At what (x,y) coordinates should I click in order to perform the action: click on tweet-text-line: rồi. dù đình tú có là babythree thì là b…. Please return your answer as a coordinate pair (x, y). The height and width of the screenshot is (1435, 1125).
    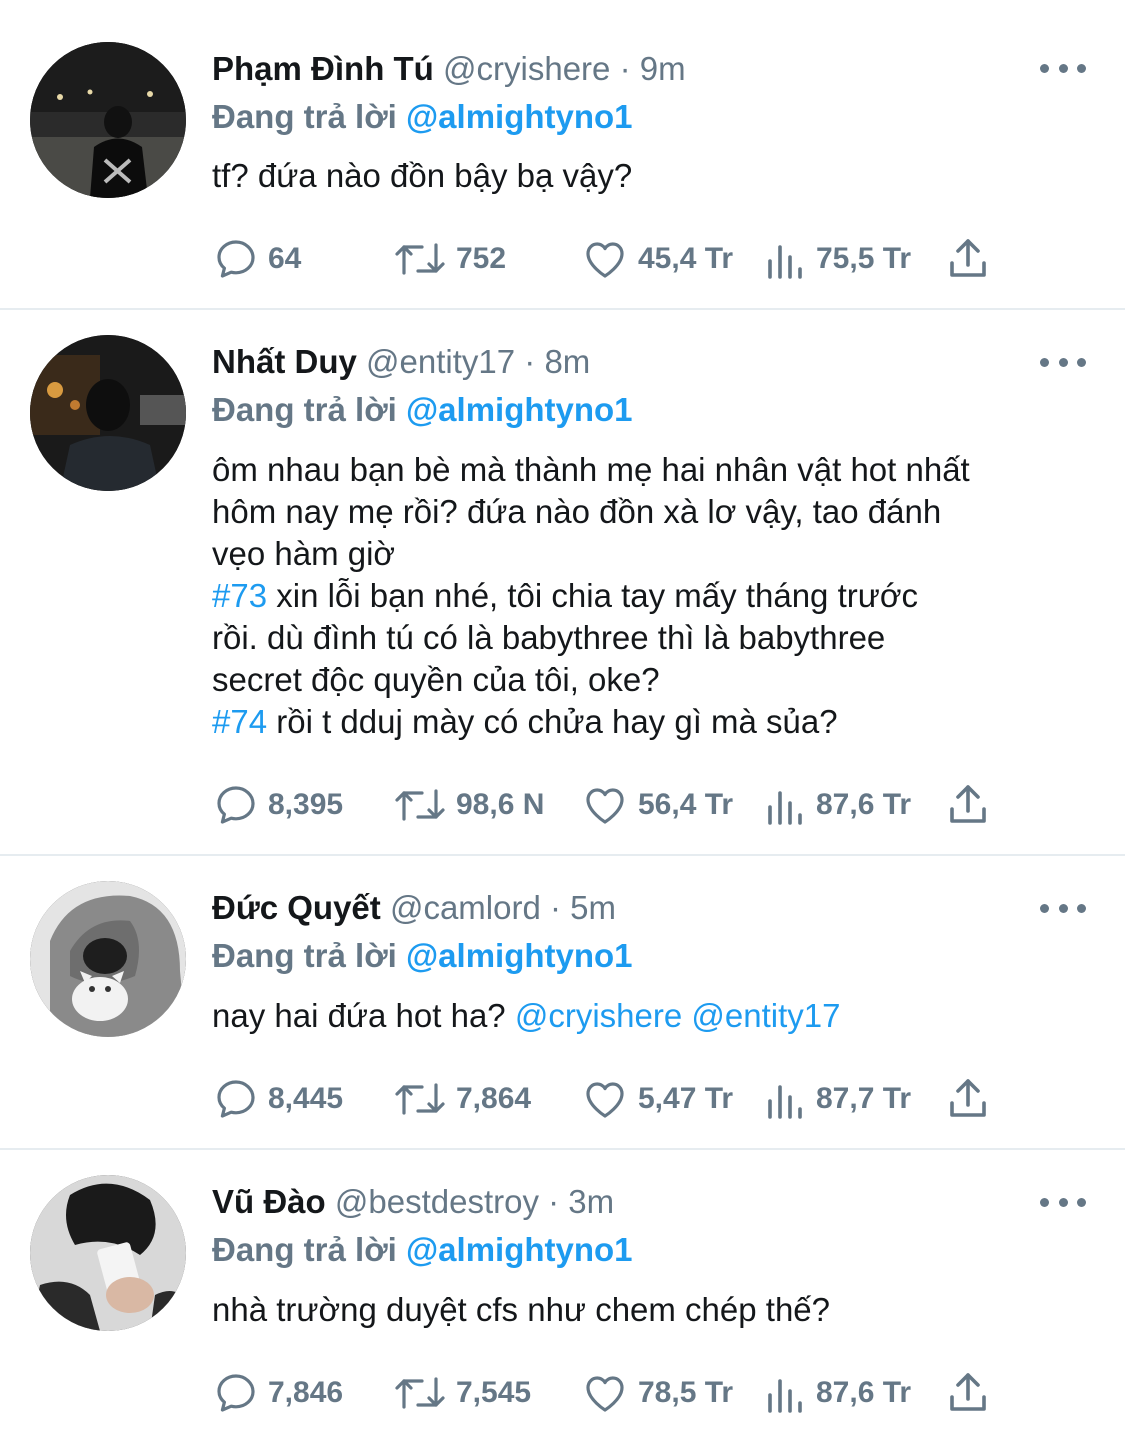
    Looking at the image, I should click on (549, 637).